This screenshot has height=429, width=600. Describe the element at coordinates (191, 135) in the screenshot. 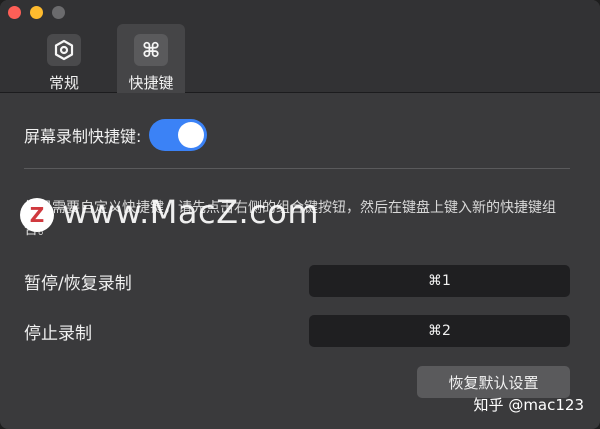

I see `toggle-knob` at that location.